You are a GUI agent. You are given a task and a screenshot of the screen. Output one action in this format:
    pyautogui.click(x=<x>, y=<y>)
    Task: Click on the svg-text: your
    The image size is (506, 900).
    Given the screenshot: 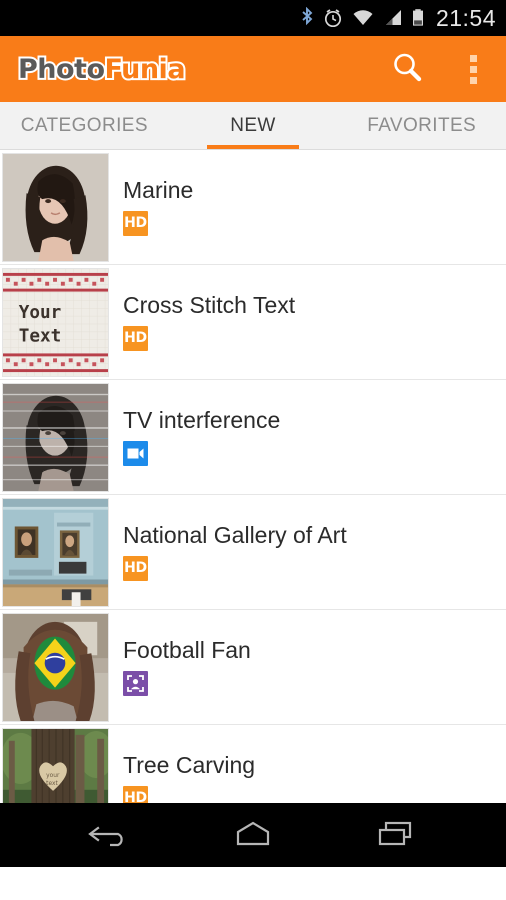 What is the action you would take?
    pyautogui.click(x=53, y=776)
    